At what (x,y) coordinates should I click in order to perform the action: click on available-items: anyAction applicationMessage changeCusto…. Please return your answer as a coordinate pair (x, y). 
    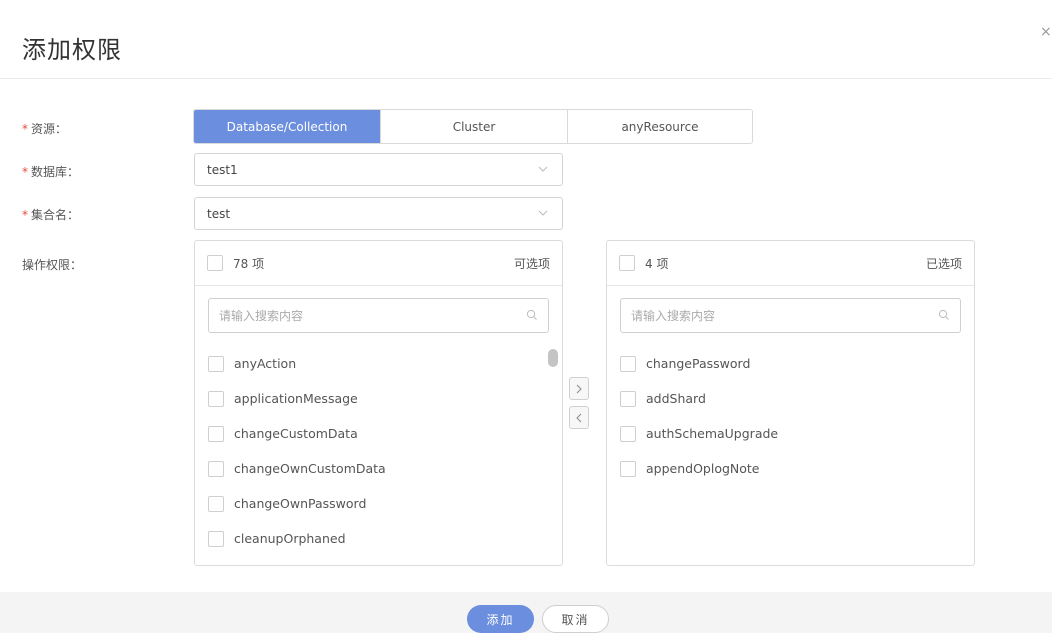
    Looking at the image, I should click on (373, 456).